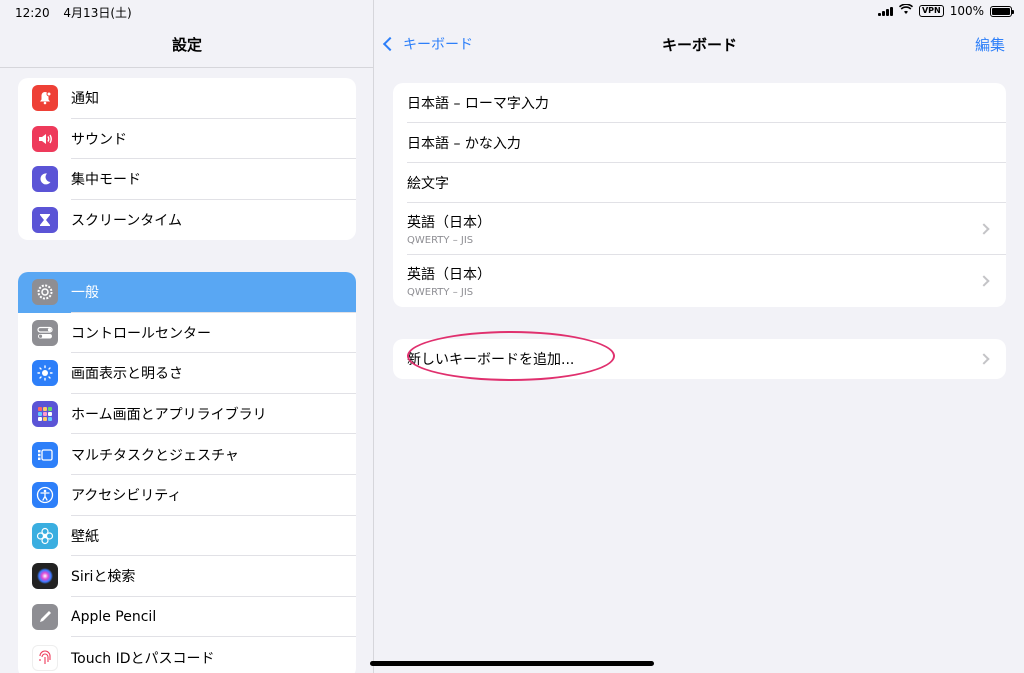 Image resolution: width=1024 pixels, height=673 pixels. What do you see at coordinates (699, 103) in the screenshot?
I see `keyboard-row: 日本語 – ローマ字入力` at bounding box center [699, 103].